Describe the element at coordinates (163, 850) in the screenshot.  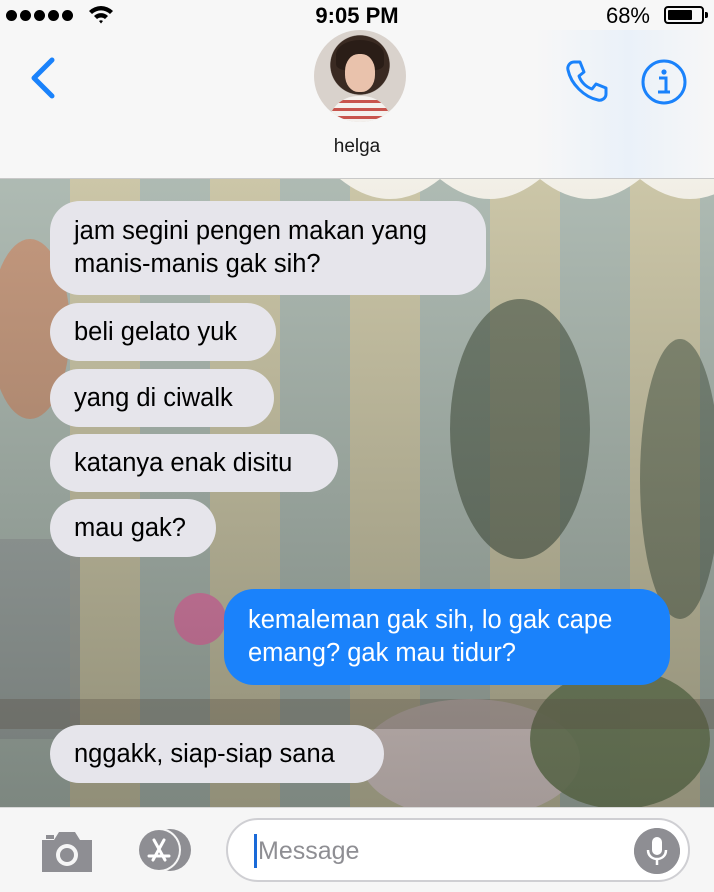
I see `app-store-icon` at that location.